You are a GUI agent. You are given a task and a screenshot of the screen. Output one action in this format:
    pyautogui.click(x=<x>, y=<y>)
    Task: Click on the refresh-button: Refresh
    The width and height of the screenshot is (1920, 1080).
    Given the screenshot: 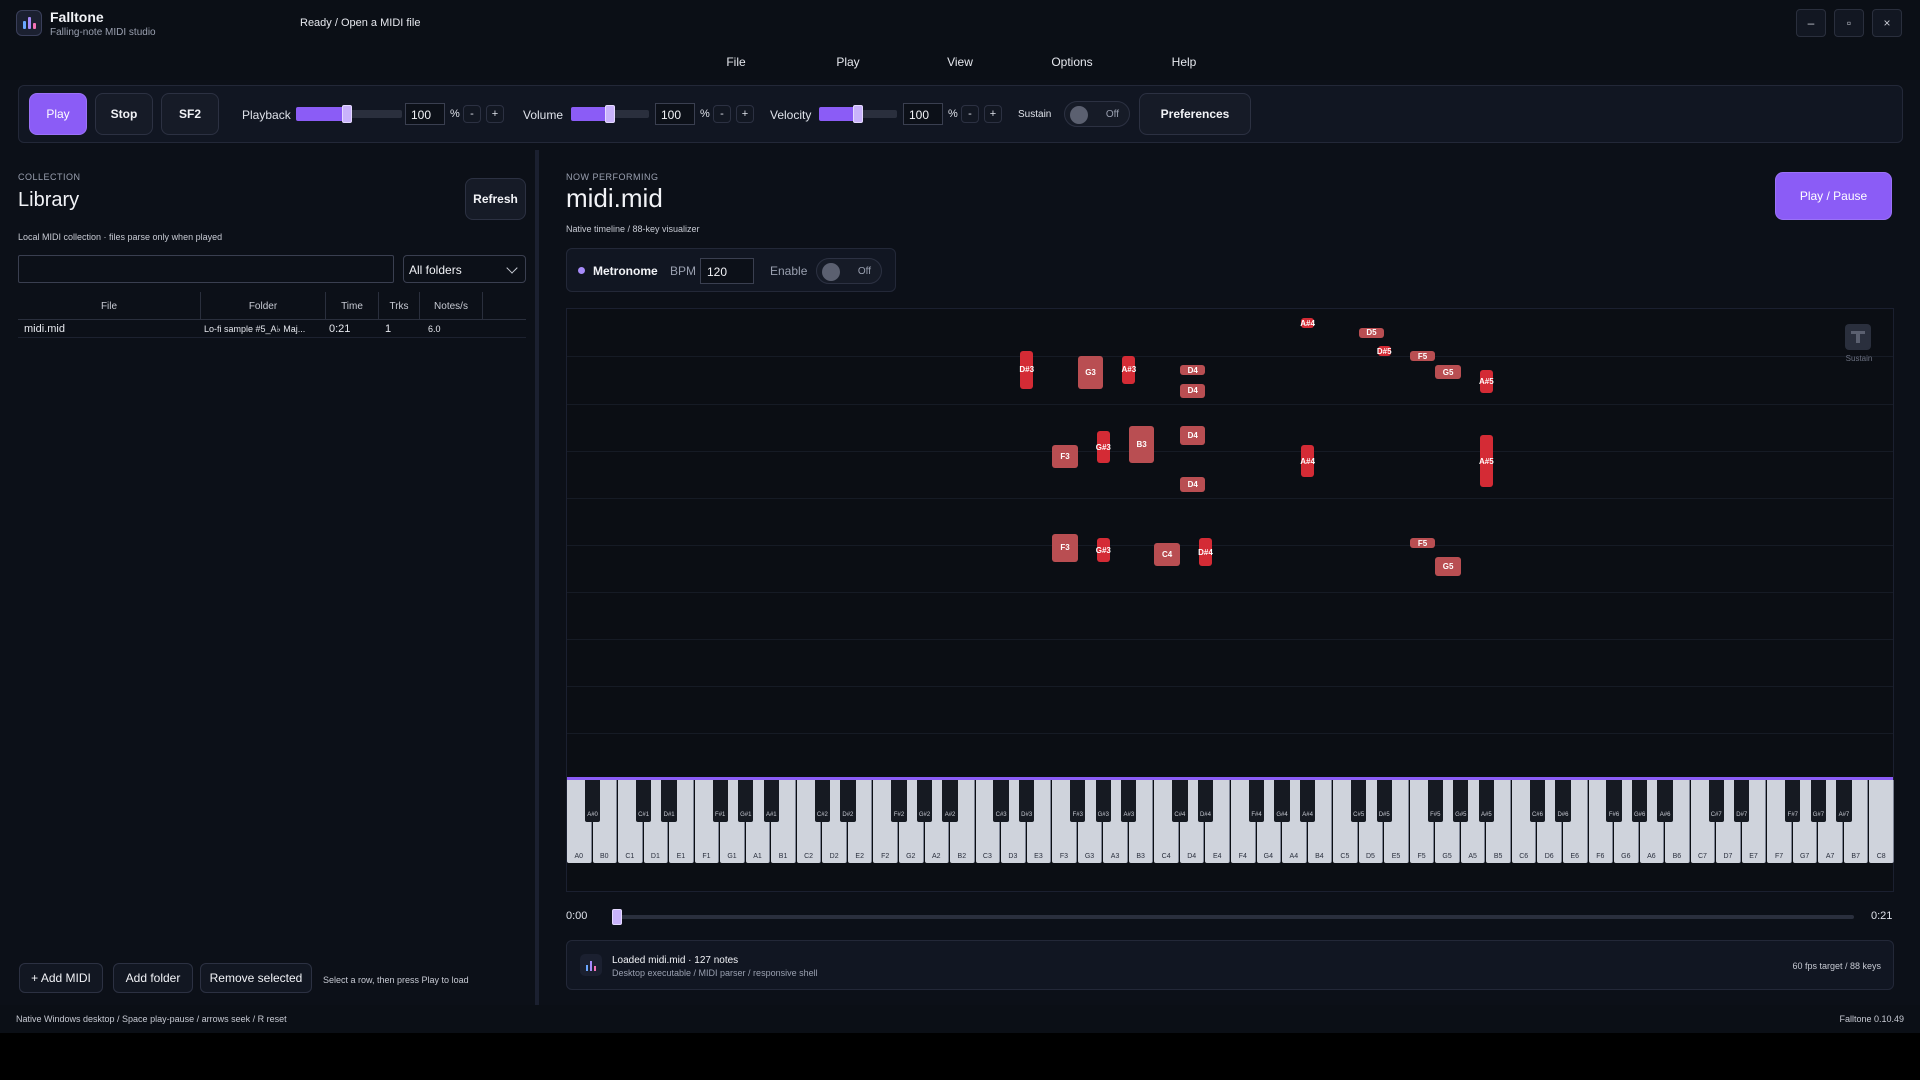 What is the action you would take?
    pyautogui.click(x=495, y=199)
    